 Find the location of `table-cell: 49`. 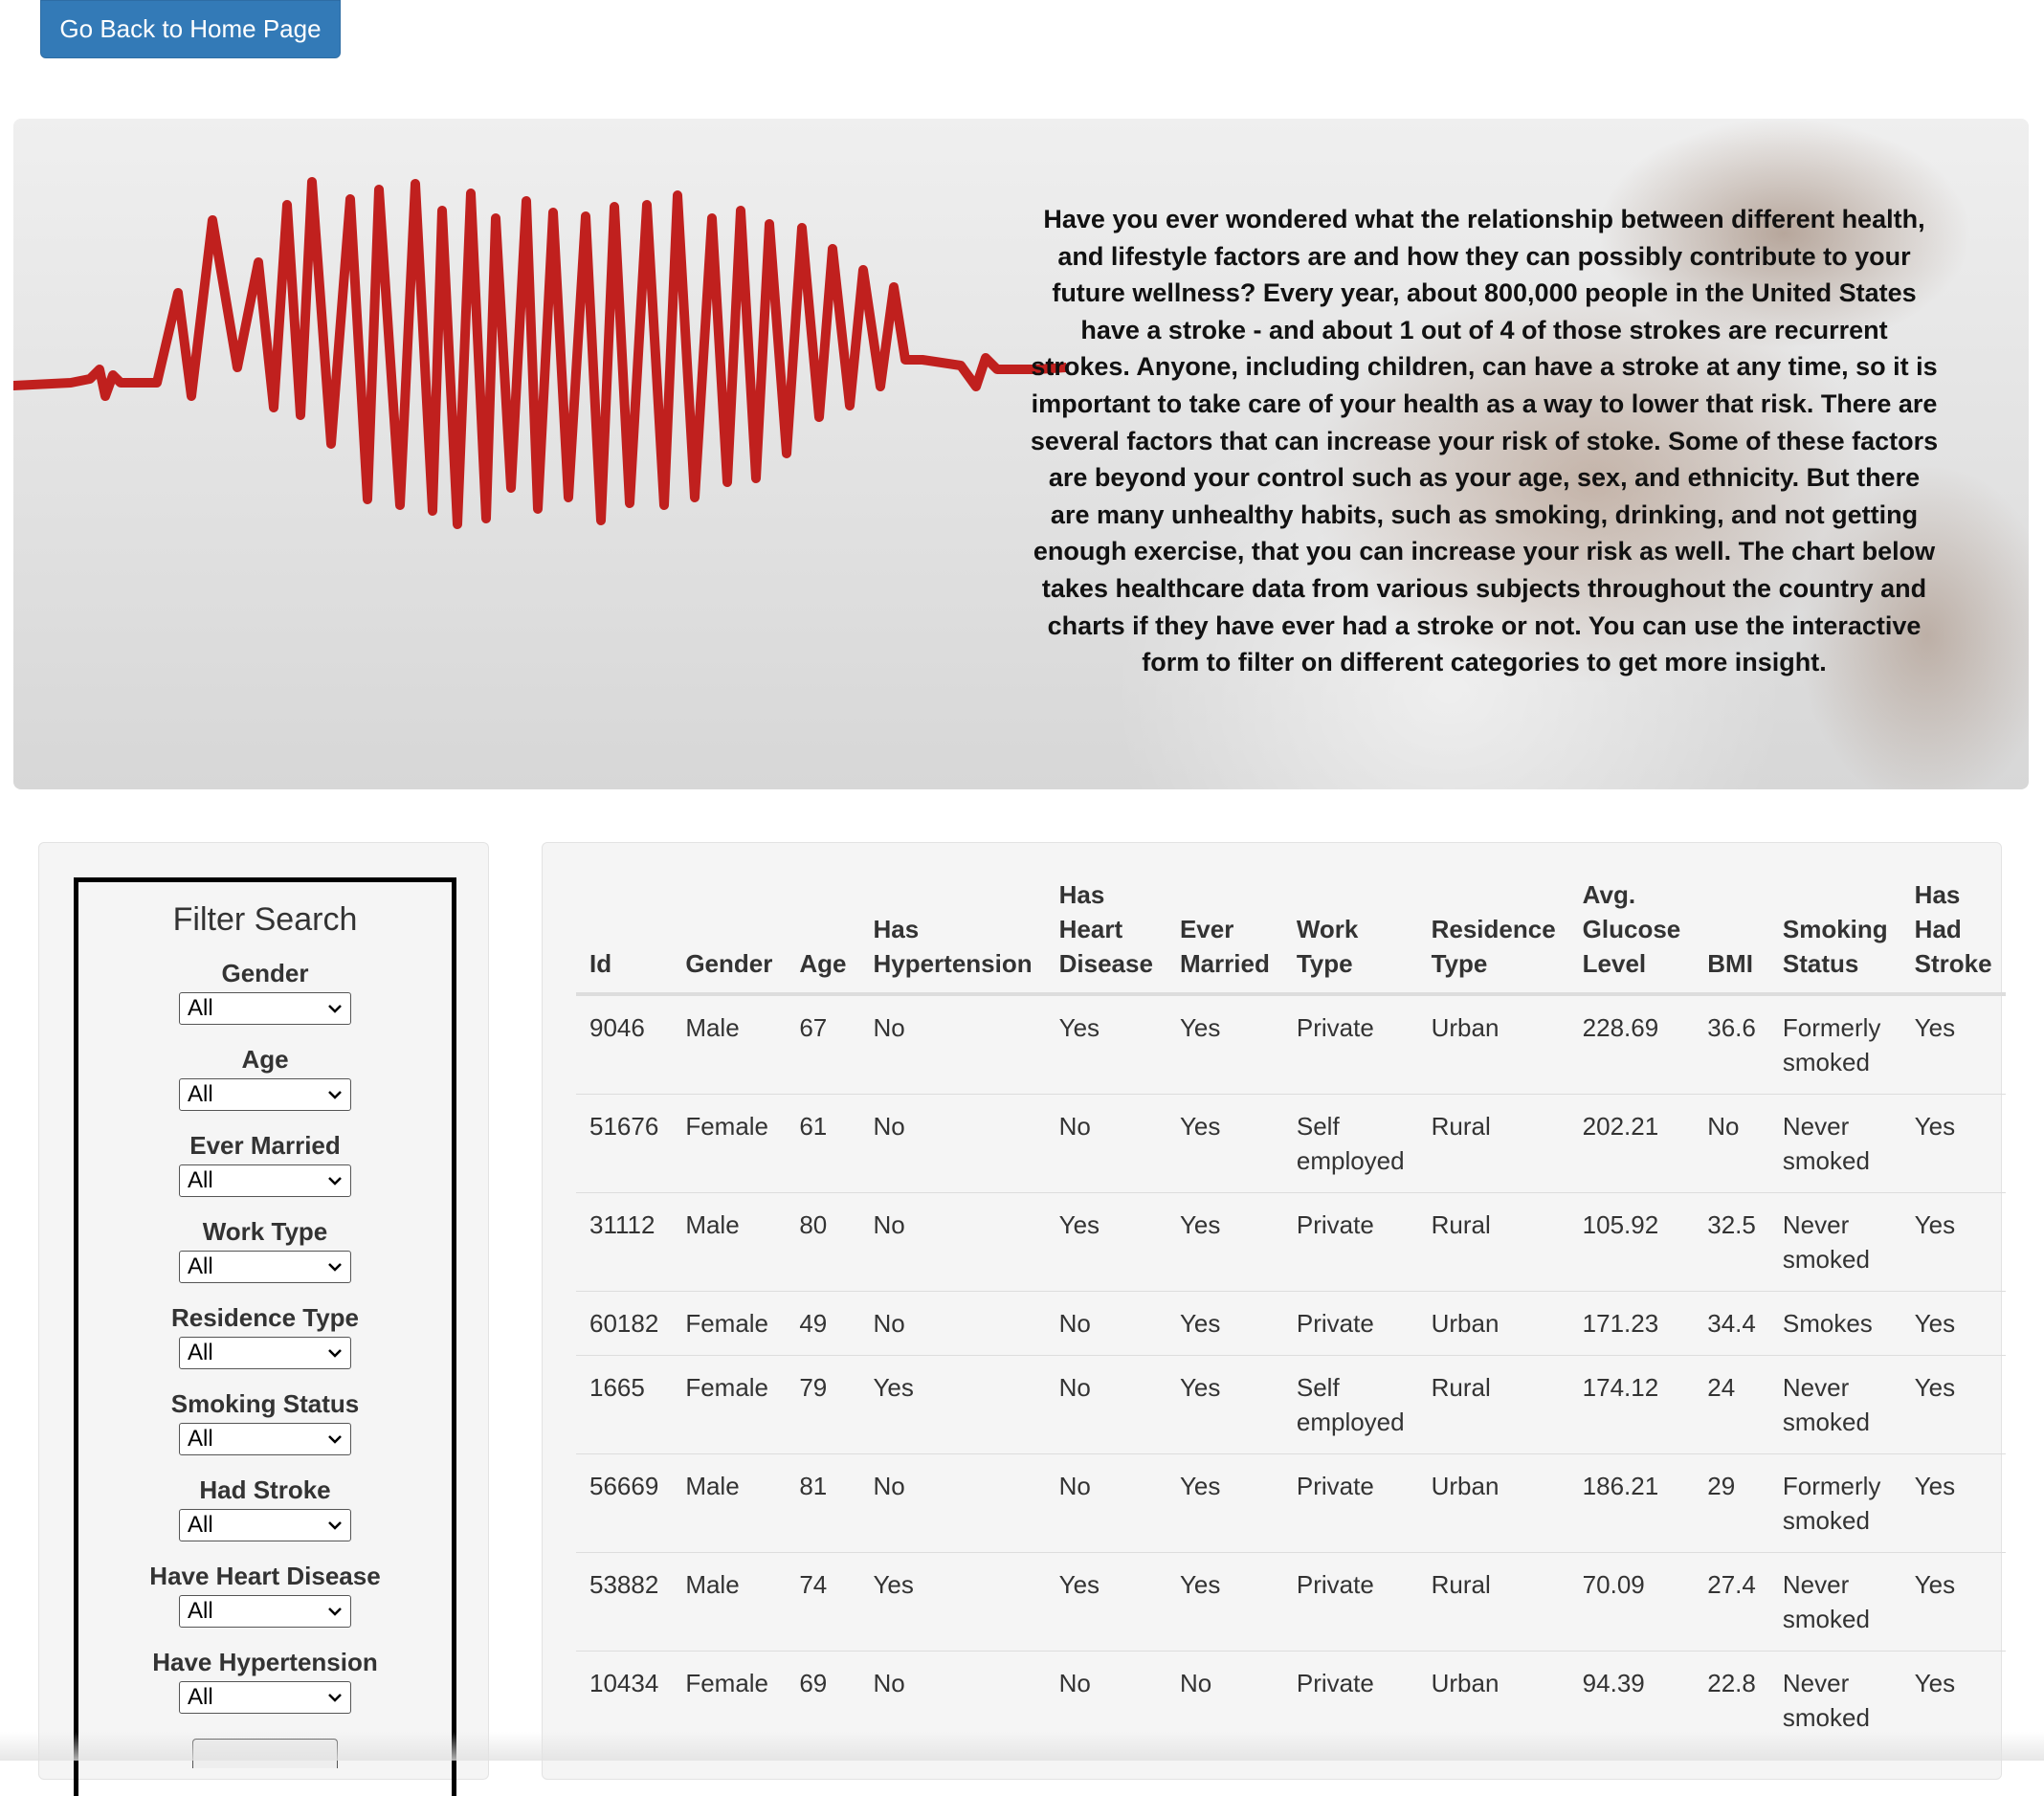

table-cell: 49 is located at coordinates (823, 1323).